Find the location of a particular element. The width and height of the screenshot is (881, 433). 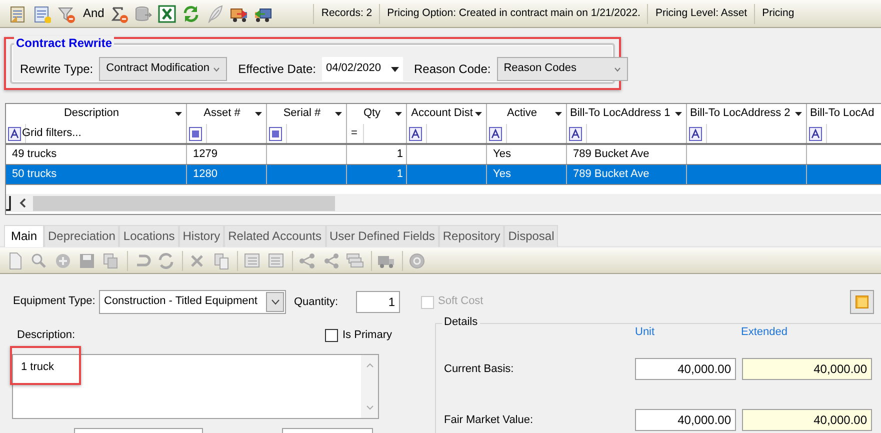

dropdown: Contract Modification is located at coordinates (163, 69).